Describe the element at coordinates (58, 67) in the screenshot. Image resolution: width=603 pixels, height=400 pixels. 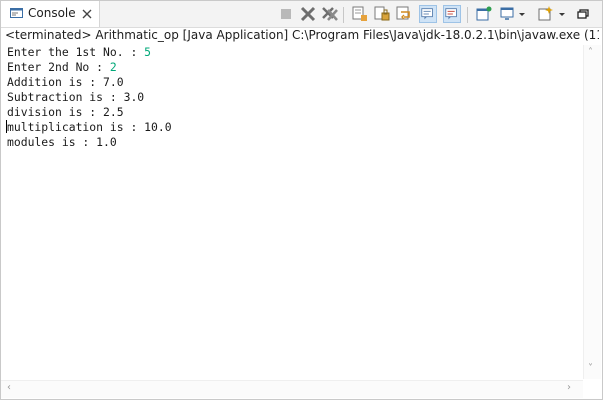
I see `input-prompt: Enter 2nd No :` at that location.